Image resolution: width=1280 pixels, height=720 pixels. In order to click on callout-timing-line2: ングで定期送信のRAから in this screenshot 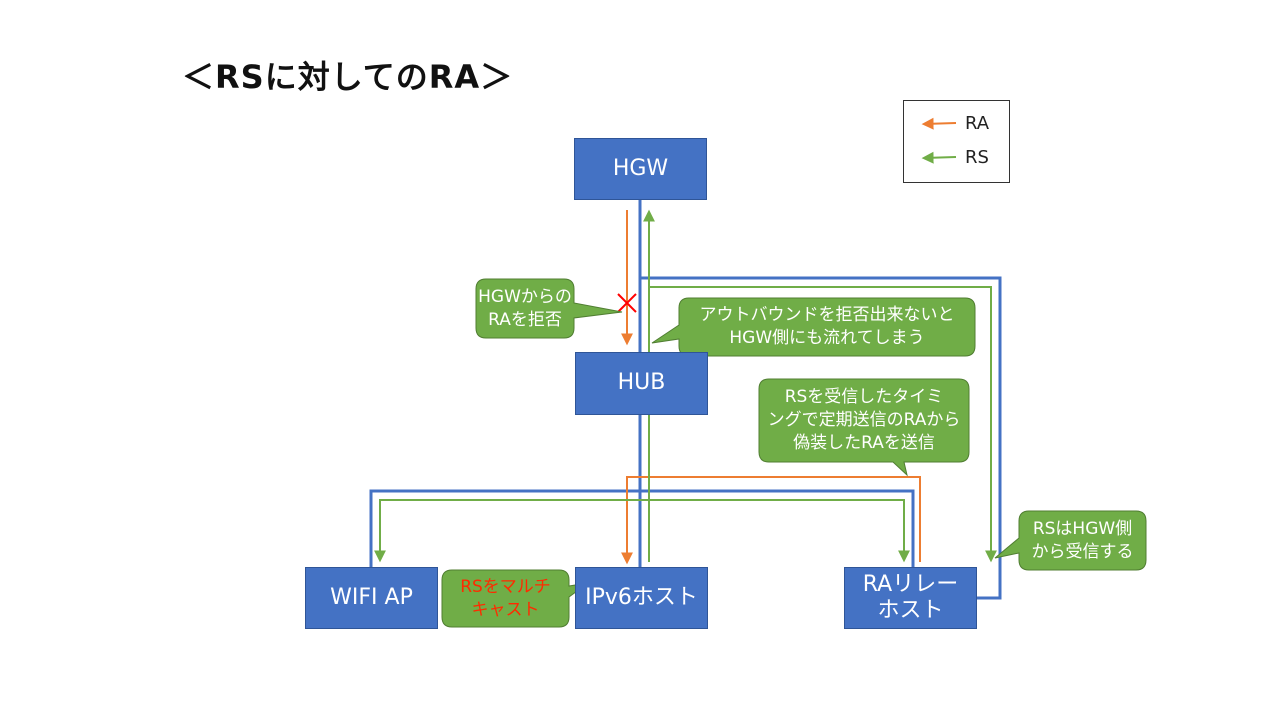, I will do `click(864, 420)`.